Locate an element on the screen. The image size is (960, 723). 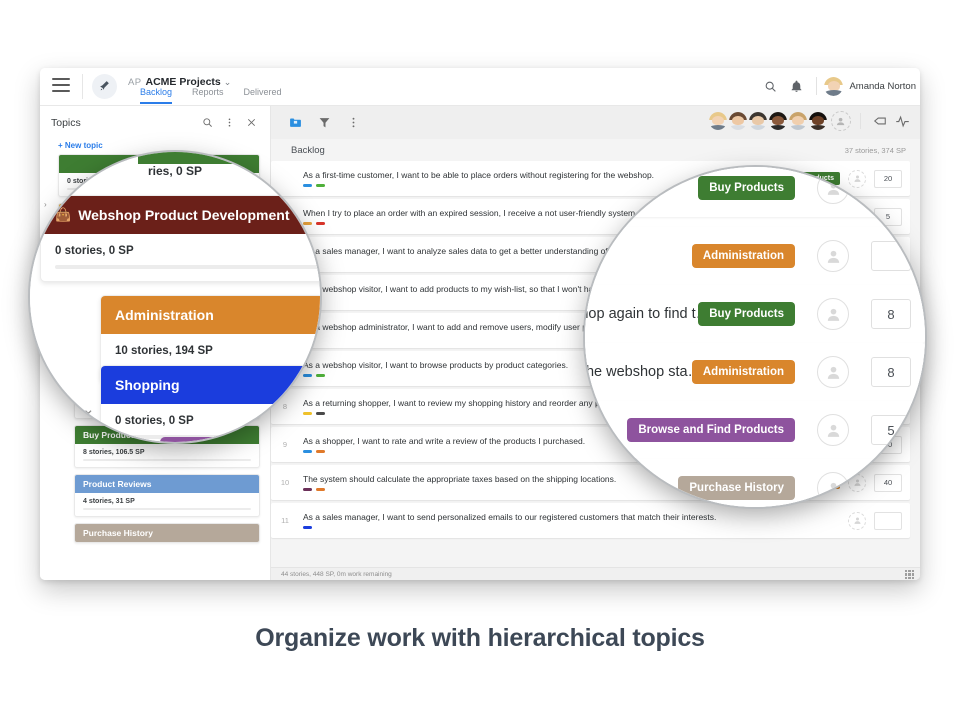
topic-card-meta: 8 stories, 106.5 SP is located at coordinates (114, 452).